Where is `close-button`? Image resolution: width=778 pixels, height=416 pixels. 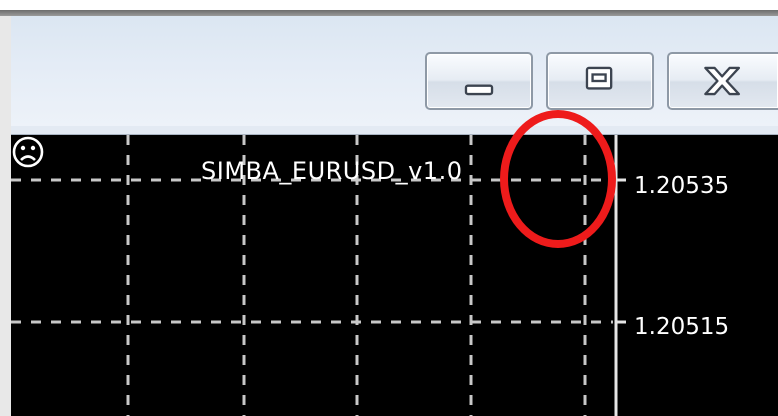 close-button is located at coordinates (722, 81).